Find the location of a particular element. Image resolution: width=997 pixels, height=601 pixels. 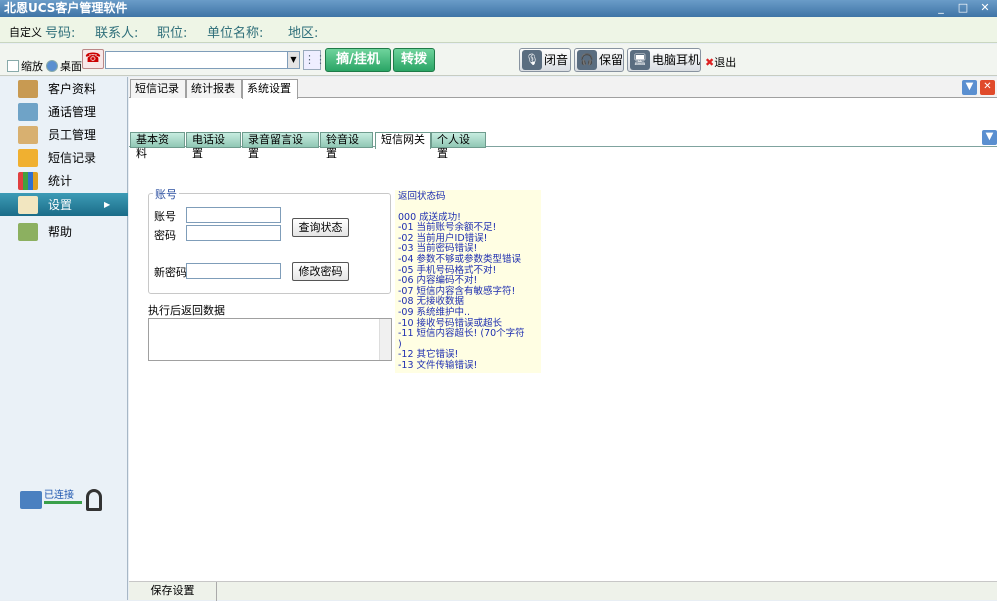

settings-tab-bar: 基本资料 电话设置 录音留言设置 铃音设置 短信网关 个人设置 ▼ is located at coordinates (563, 144).